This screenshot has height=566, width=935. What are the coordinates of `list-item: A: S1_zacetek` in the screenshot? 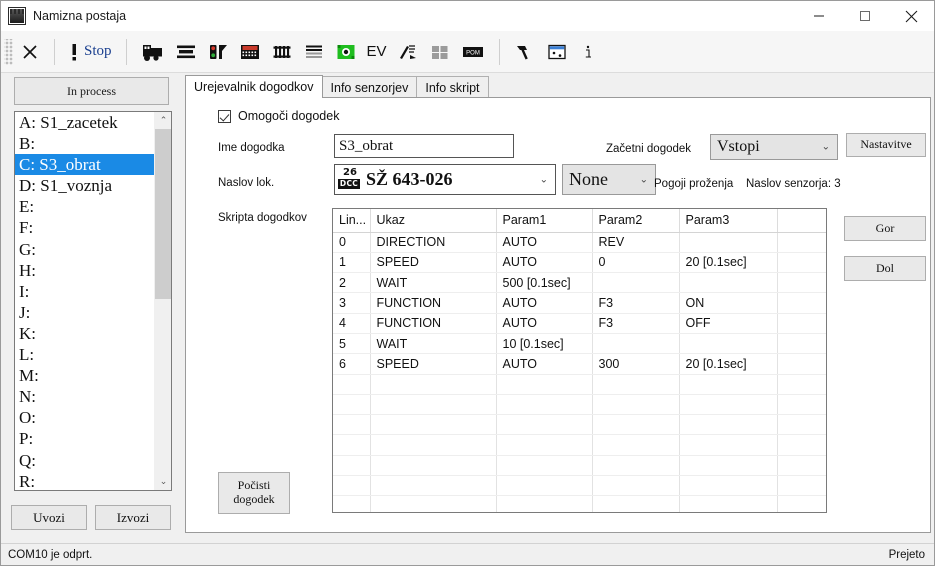 It's located at (84, 122).